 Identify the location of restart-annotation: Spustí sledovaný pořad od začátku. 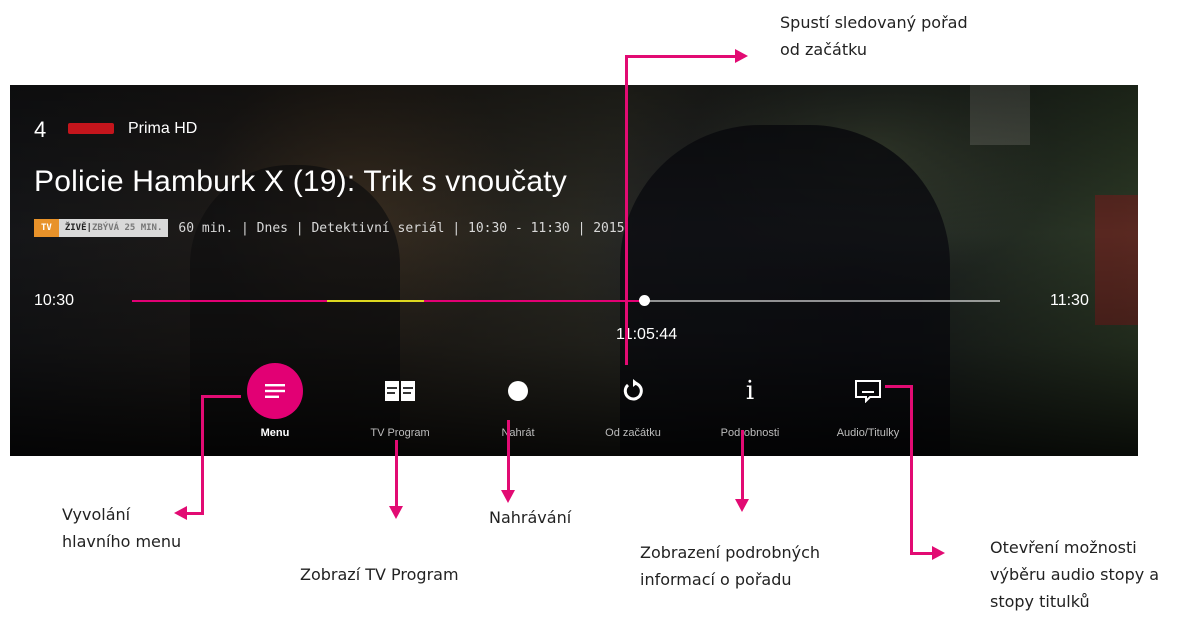
(874, 36).